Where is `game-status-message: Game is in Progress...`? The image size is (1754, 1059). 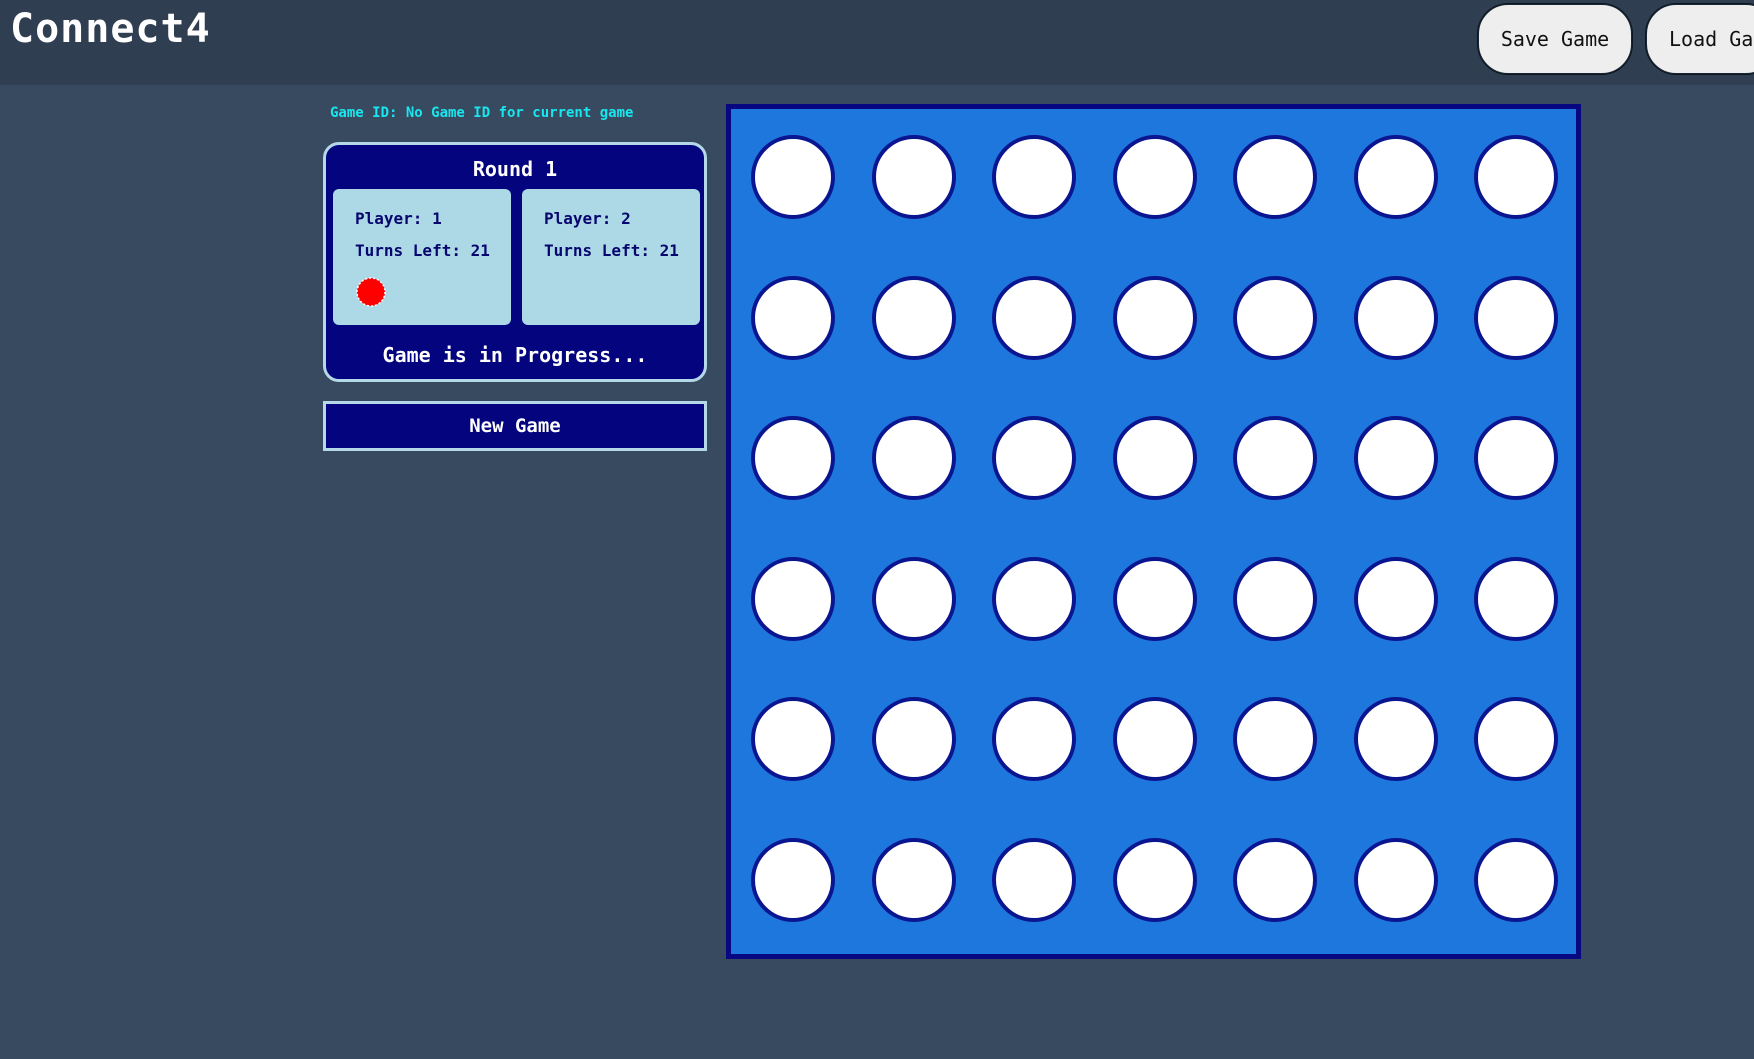
game-status-message: Game is in Progress... is located at coordinates (515, 355).